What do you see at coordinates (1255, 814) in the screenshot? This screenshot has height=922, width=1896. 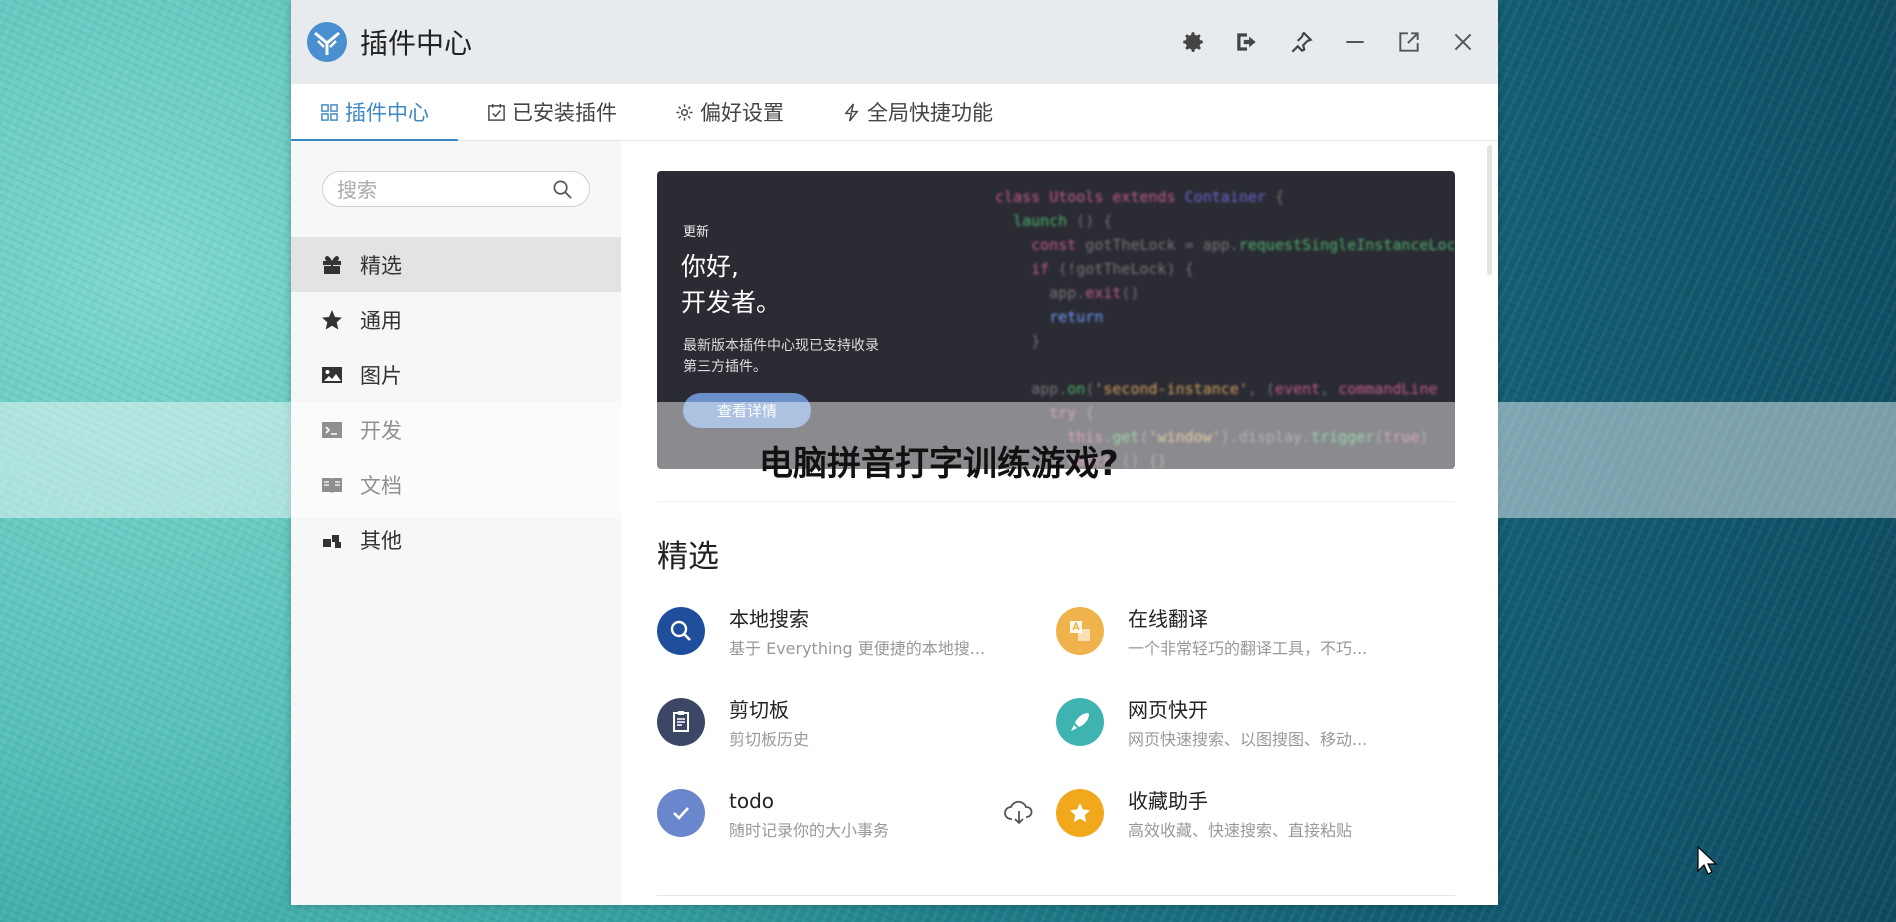 I see `plugin-card: 收藏助手 高效收藏、快速搜索、直接粘贴` at bounding box center [1255, 814].